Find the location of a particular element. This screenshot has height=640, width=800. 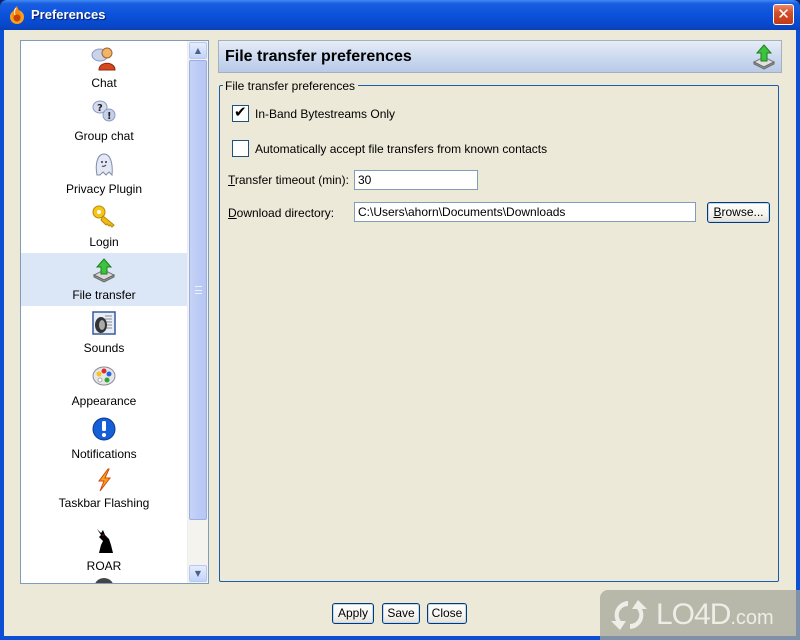

sidebar-item-privacy-plugin: Privacy Plugin is located at coordinates (104, 173).